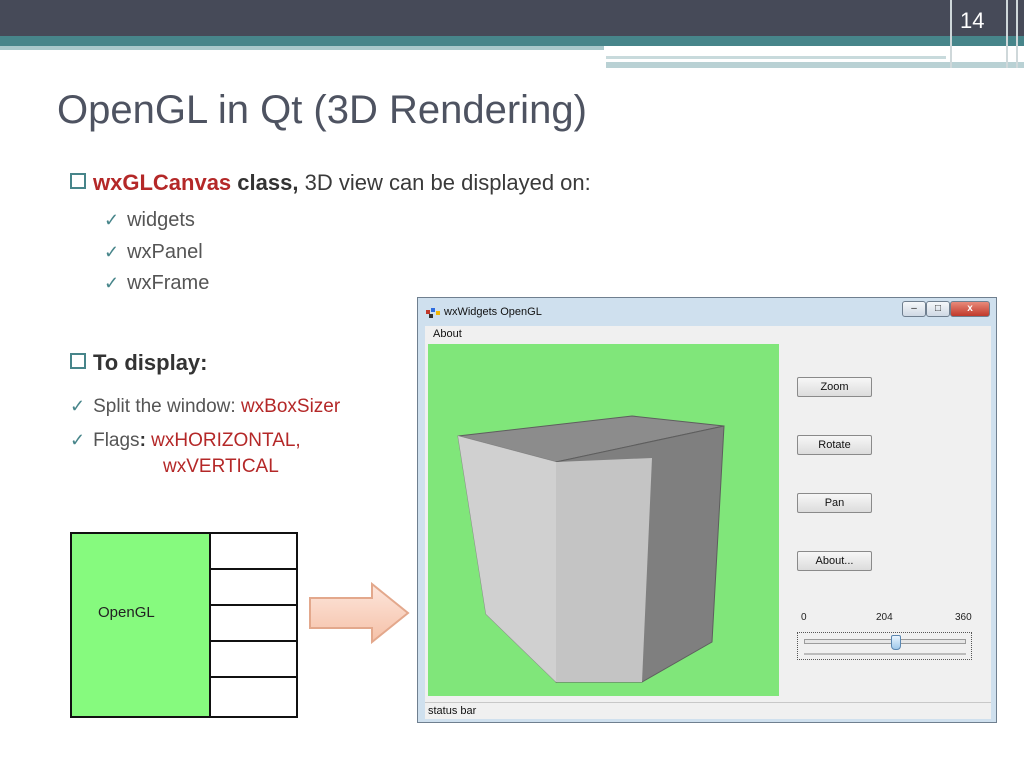 Image resolution: width=1024 pixels, height=768 pixels. I want to click on layout-diagram: OpenGL, so click(184, 625).